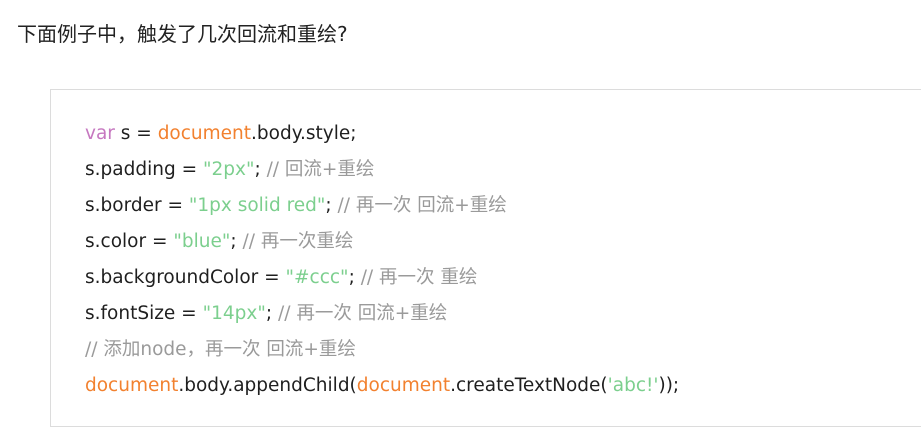 The image size is (921, 433). Describe the element at coordinates (669, 385) in the screenshot. I see `code-text: ));` at that location.